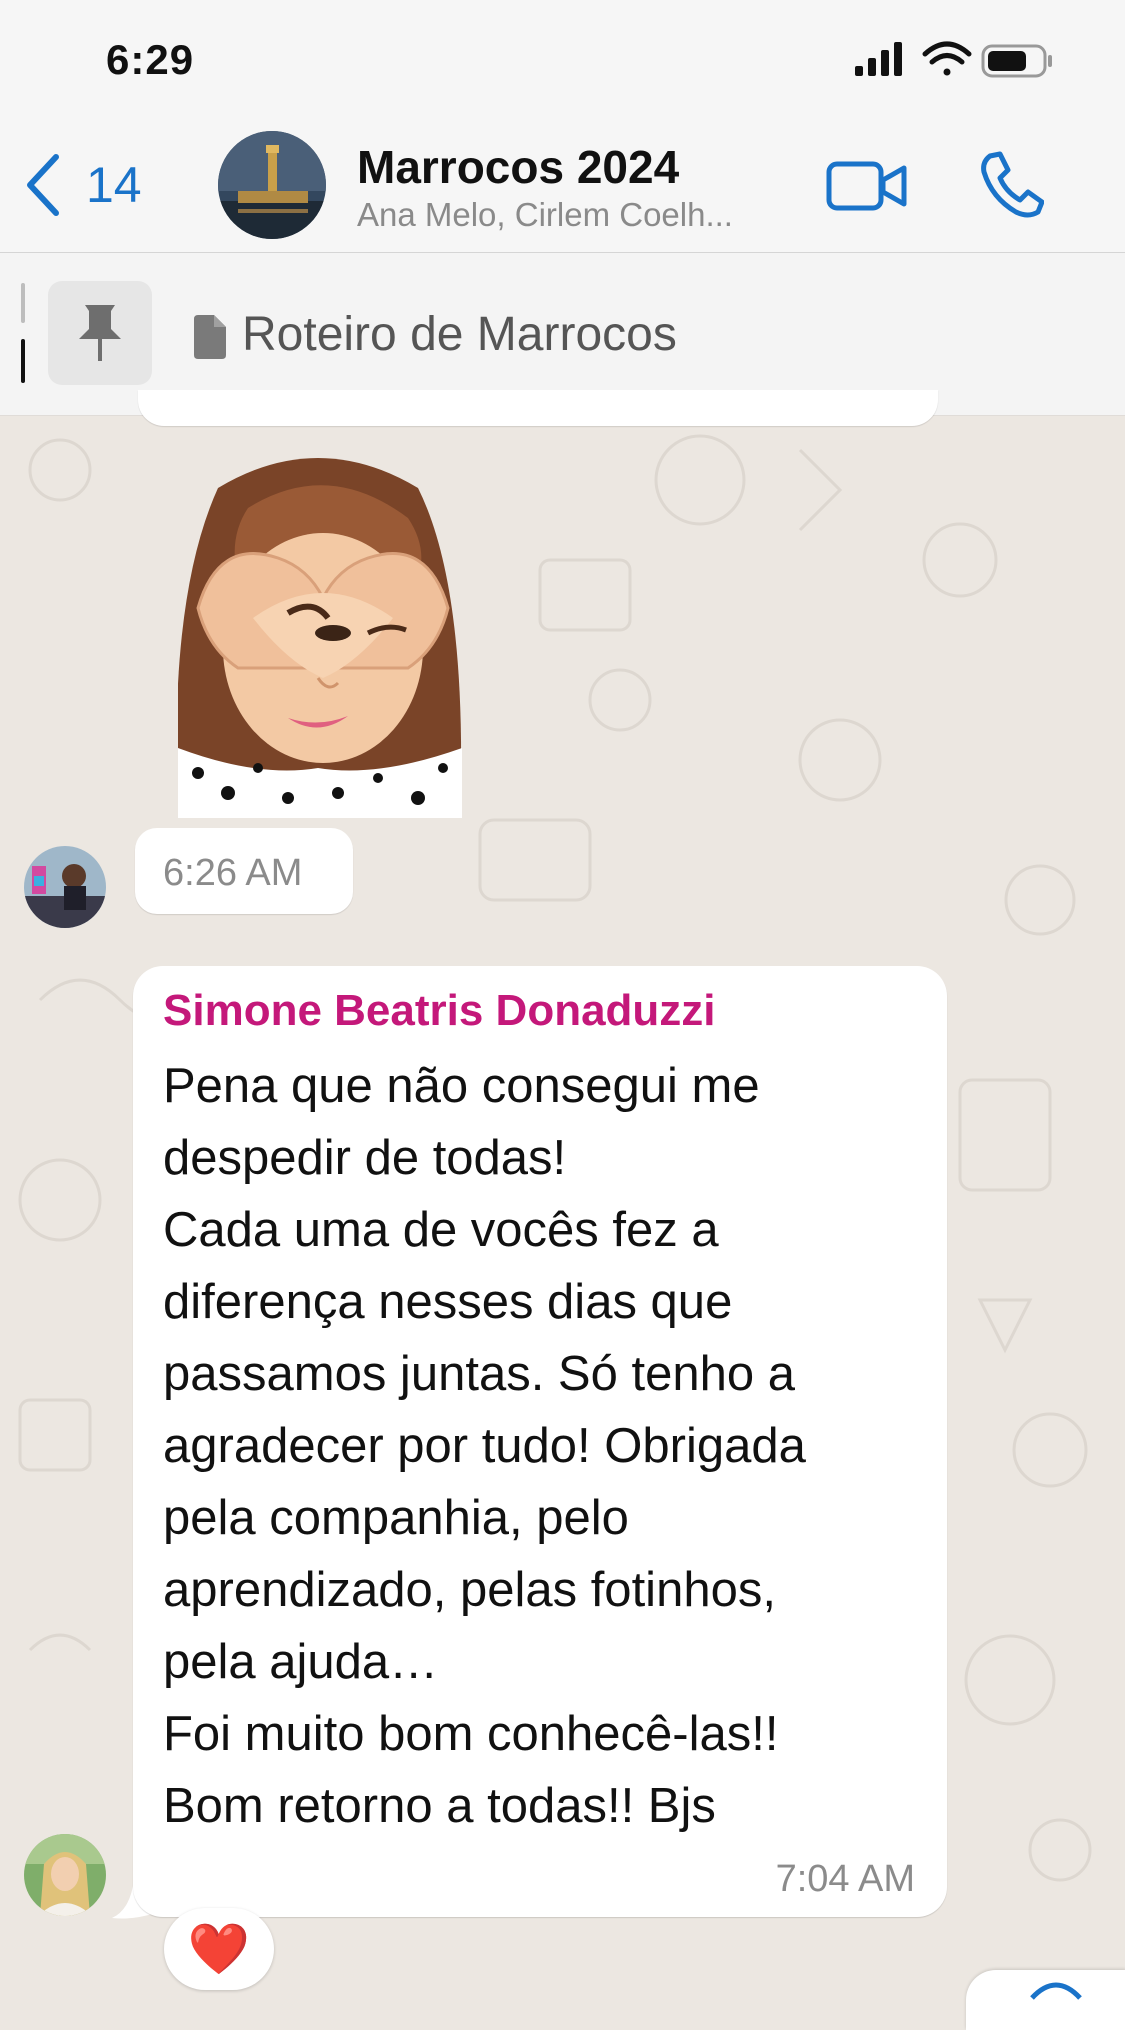  What do you see at coordinates (1011, 185) in the screenshot?
I see `voice-call-icon` at bounding box center [1011, 185].